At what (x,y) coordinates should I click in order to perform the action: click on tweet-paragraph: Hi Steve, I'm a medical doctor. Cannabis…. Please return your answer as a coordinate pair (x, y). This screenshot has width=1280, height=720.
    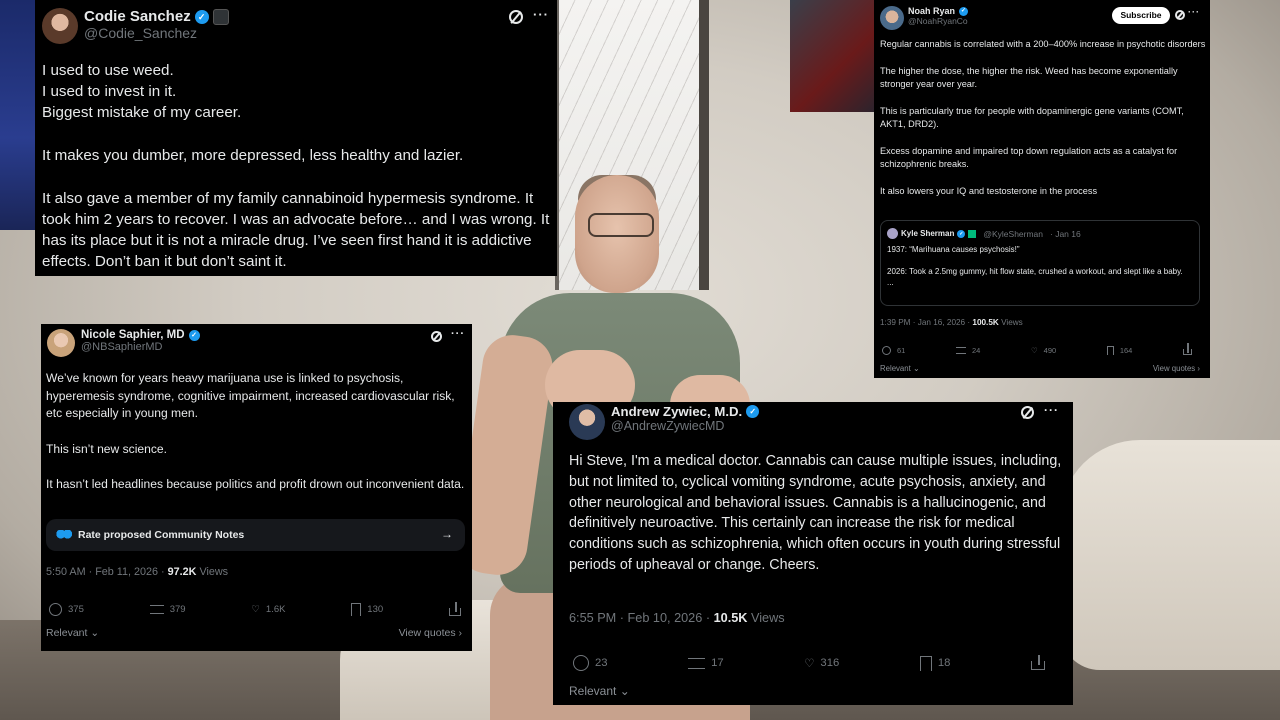
    Looking at the image, I should click on (815, 513).